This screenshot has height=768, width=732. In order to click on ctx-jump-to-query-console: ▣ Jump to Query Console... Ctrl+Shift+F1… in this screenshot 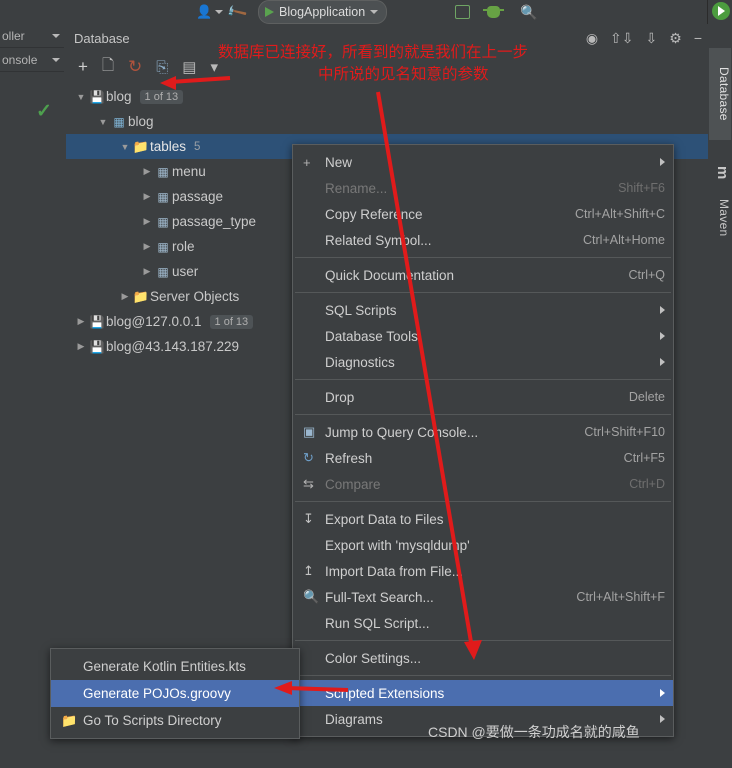, I will do `click(483, 432)`.